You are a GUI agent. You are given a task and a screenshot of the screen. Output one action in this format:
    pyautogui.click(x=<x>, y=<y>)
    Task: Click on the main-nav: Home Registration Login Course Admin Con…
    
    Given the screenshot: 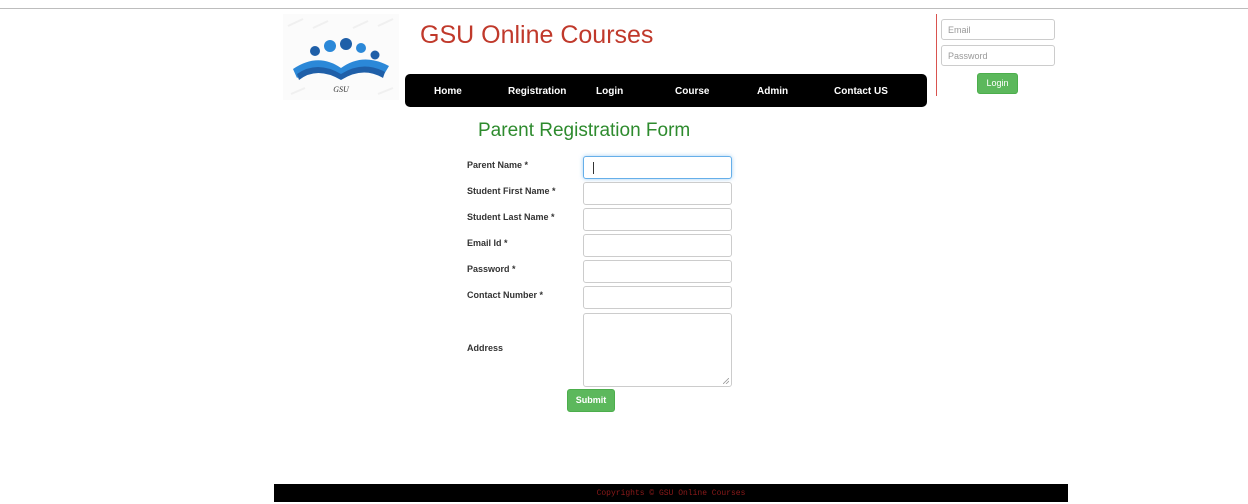 What is the action you would take?
    pyautogui.click(x=666, y=90)
    